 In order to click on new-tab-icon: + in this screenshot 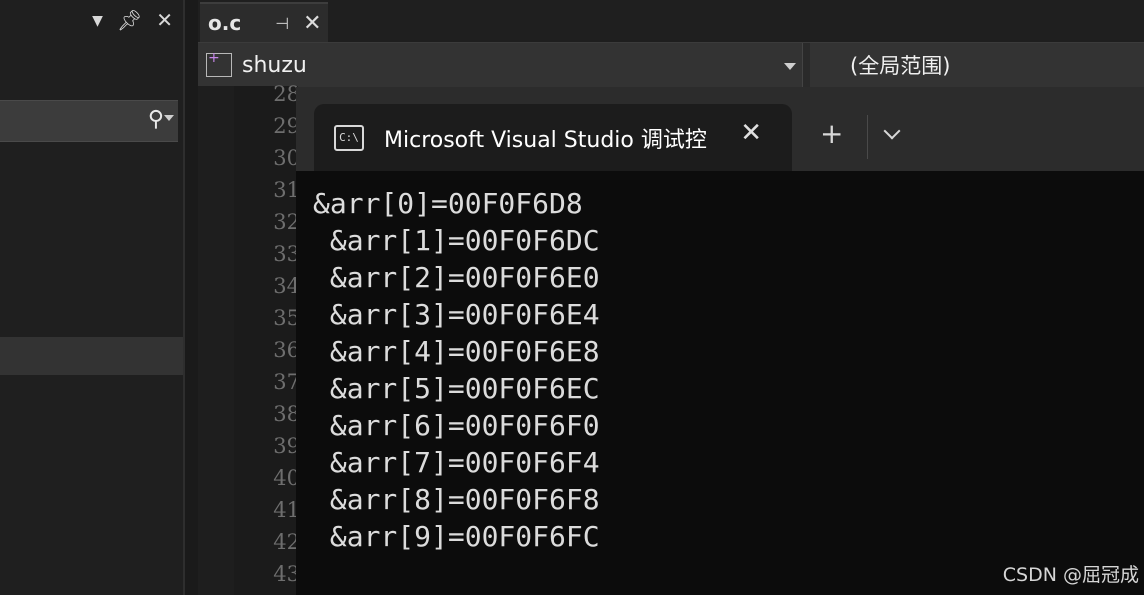, I will do `click(831, 133)`.